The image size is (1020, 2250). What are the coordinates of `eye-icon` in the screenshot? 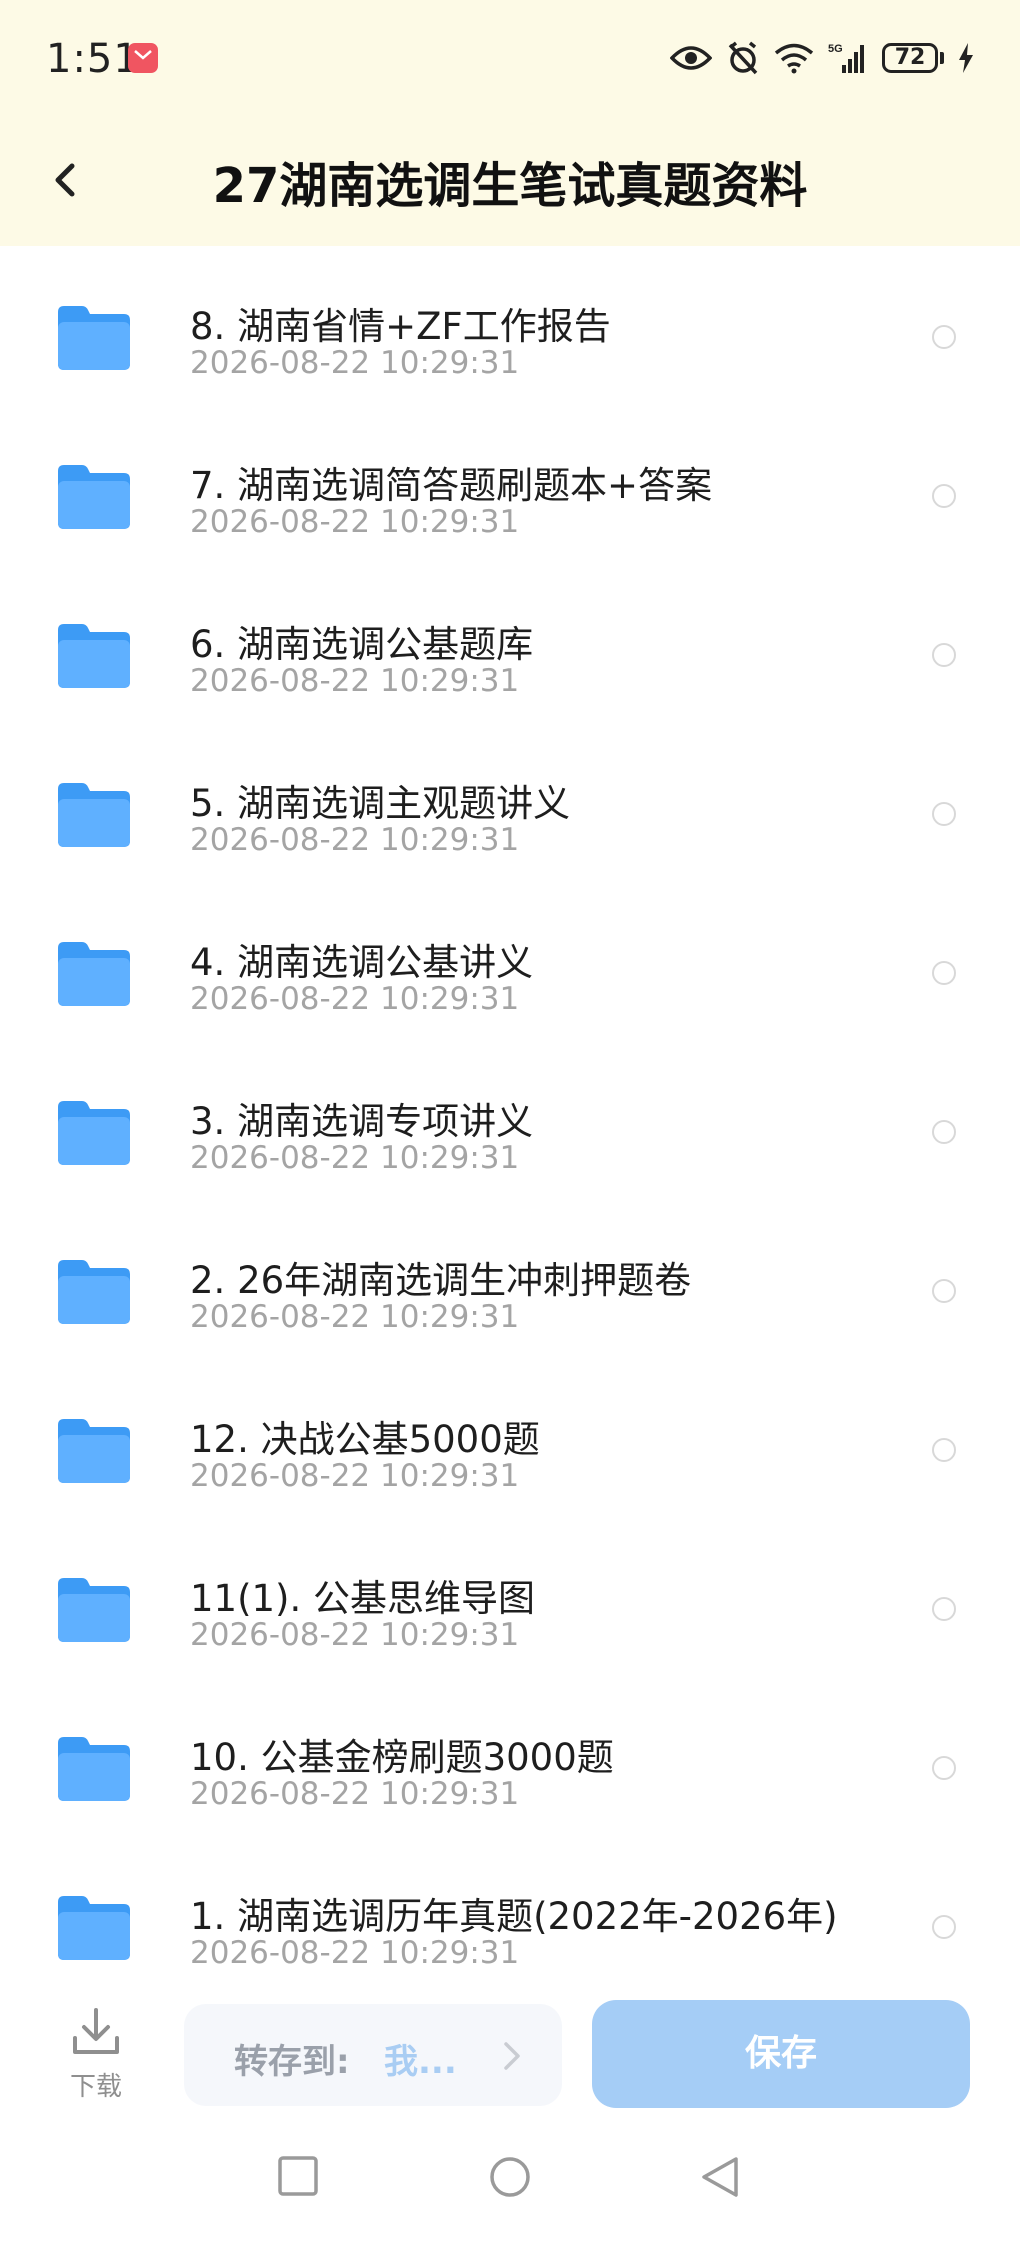 It's located at (691, 58).